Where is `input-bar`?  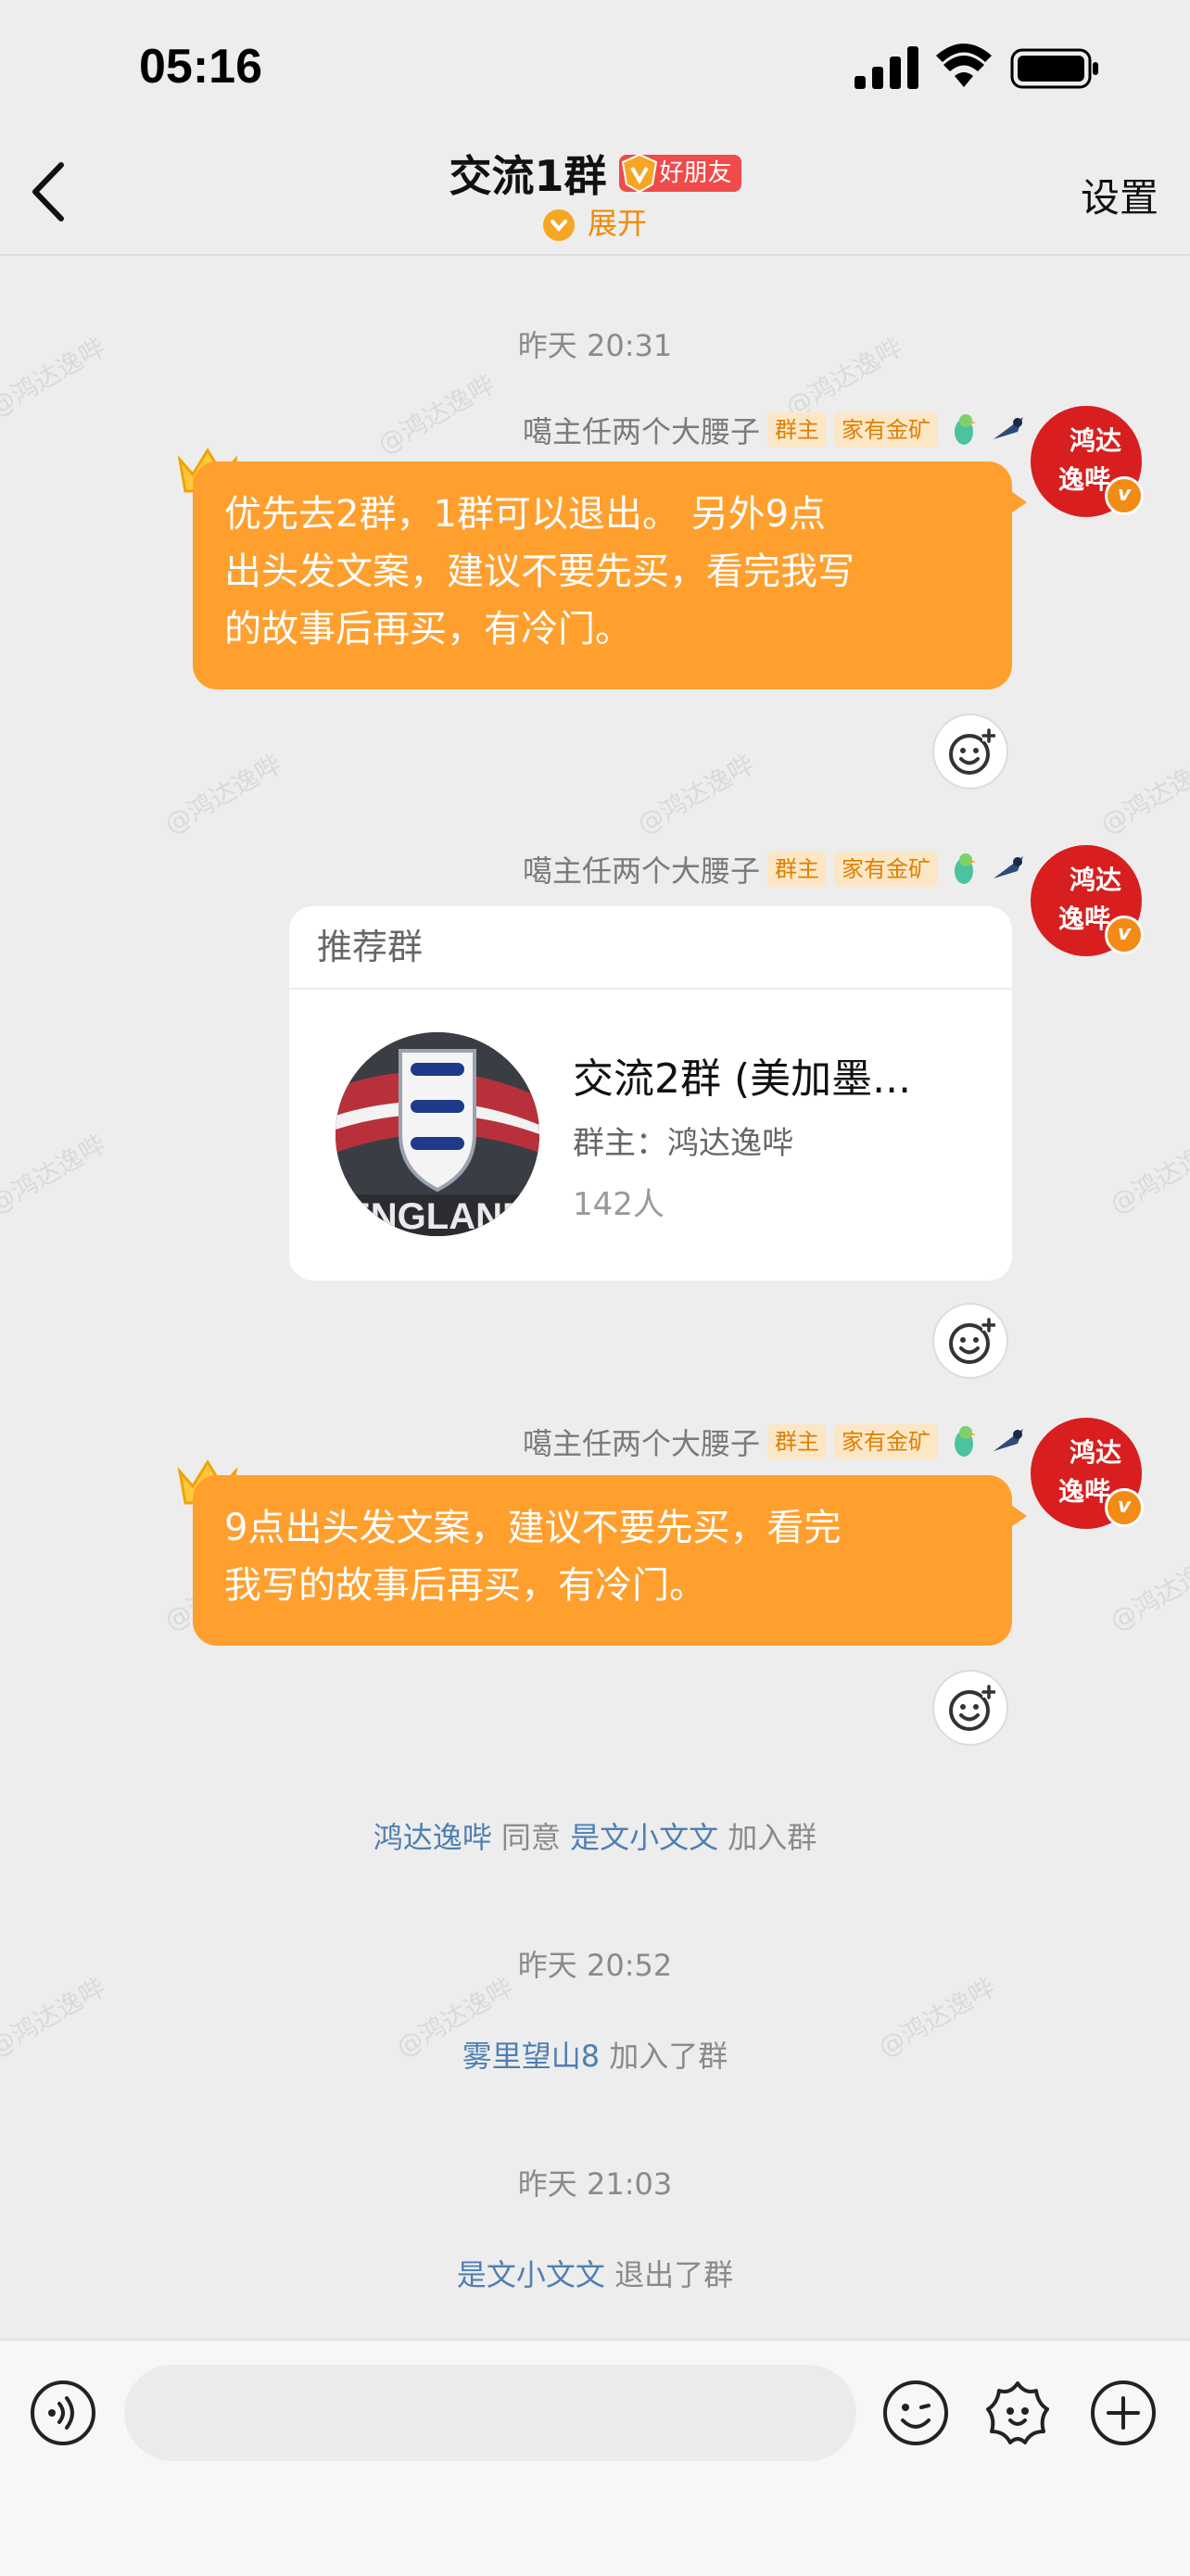
input-bar is located at coordinates (595, 2457).